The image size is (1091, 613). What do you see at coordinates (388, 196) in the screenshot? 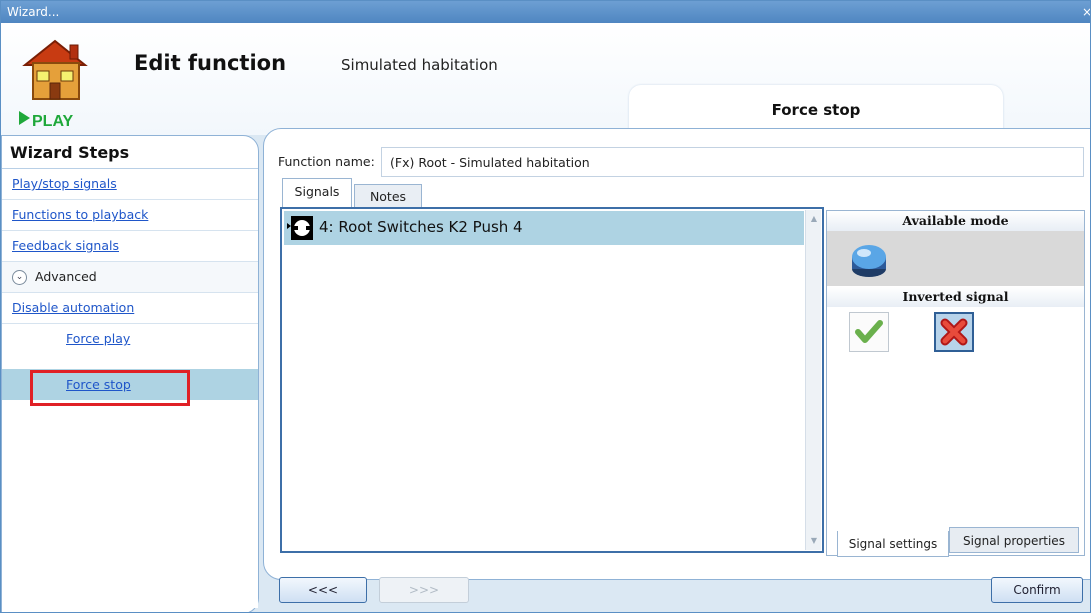
I see `tab-notes: Notes` at bounding box center [388, 196].